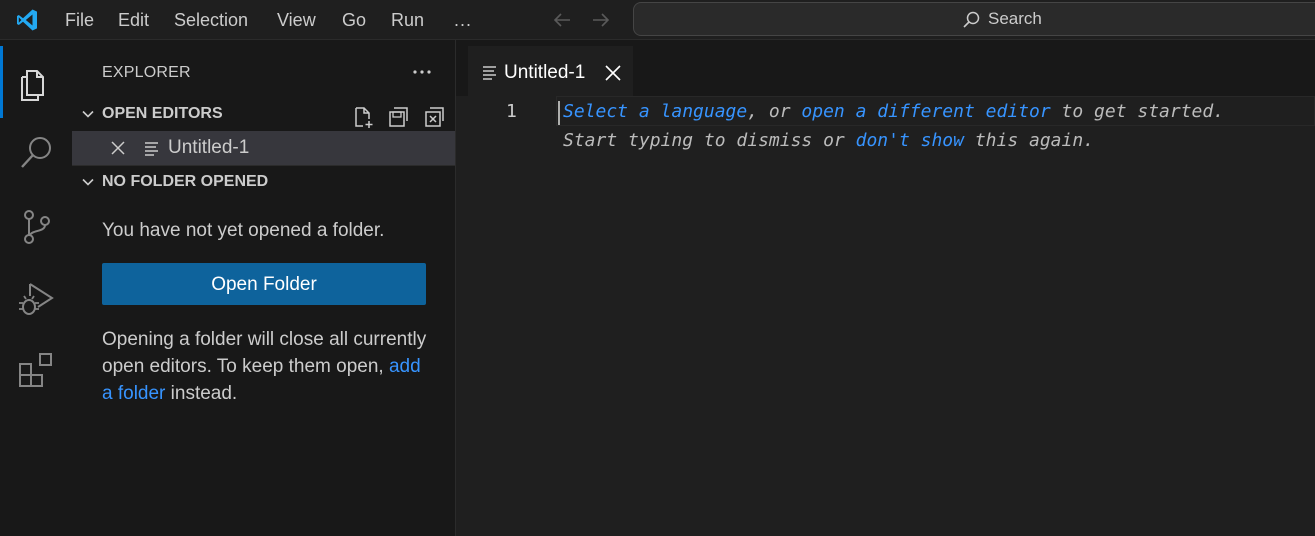 Image resolution: width=1315 pixels, height=536 pixels. Describe the element at coordinates (709, 140) in the screenshot. I see `hint-text: Start typing to dismiss or` at that location.